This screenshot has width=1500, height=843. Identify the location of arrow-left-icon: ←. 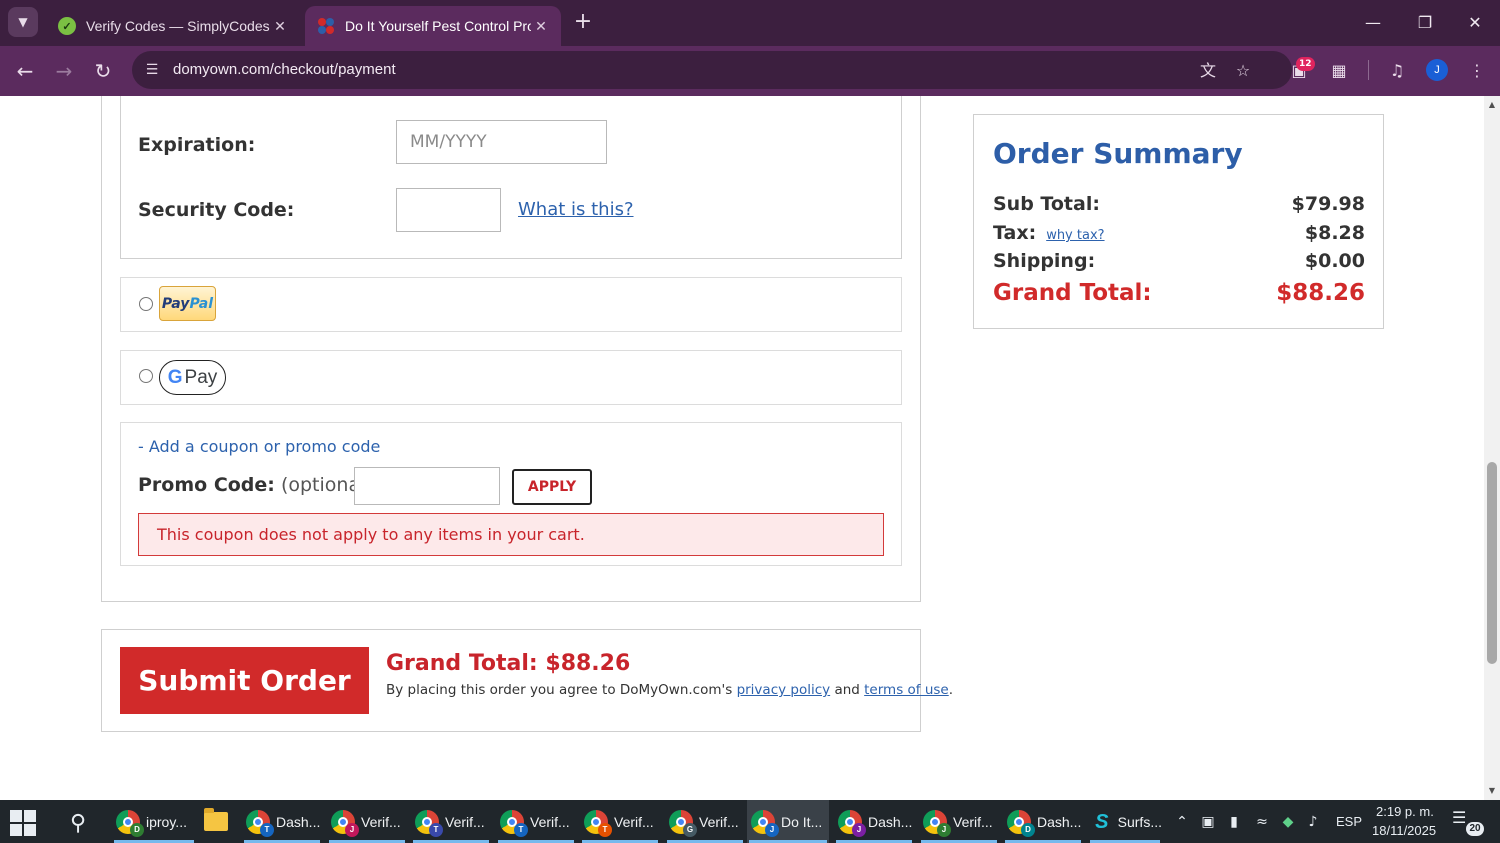
(25, 71).